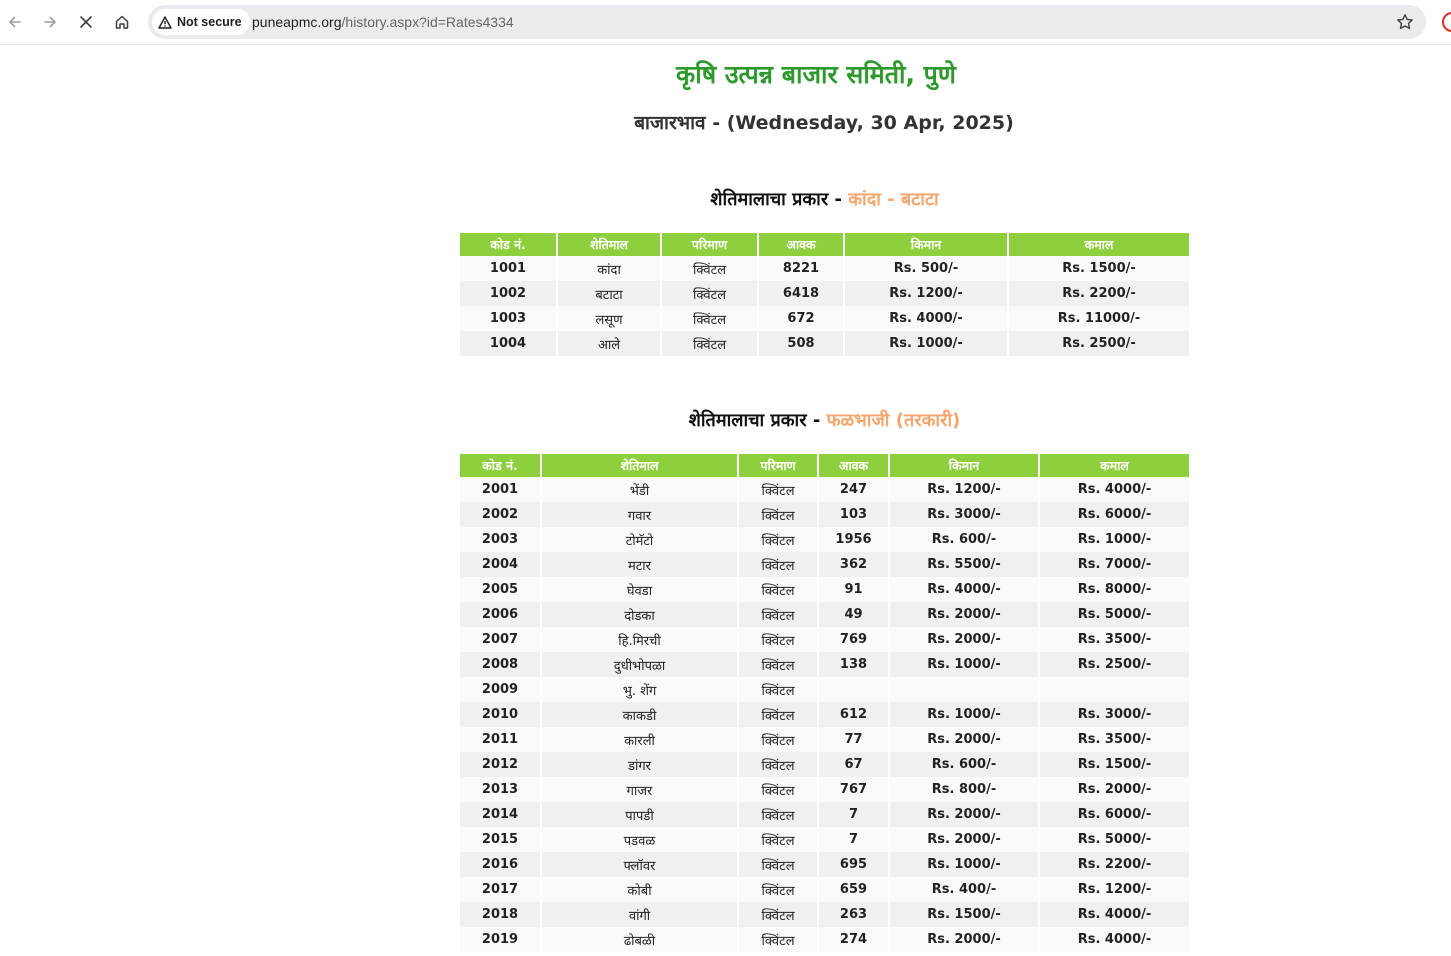 The height and width of the screenshot is (956, 1451). What do you see at coordinates (854, 589) in the screenshot?
I see `cell-arrival: 91` at bounding box center [854, 589].